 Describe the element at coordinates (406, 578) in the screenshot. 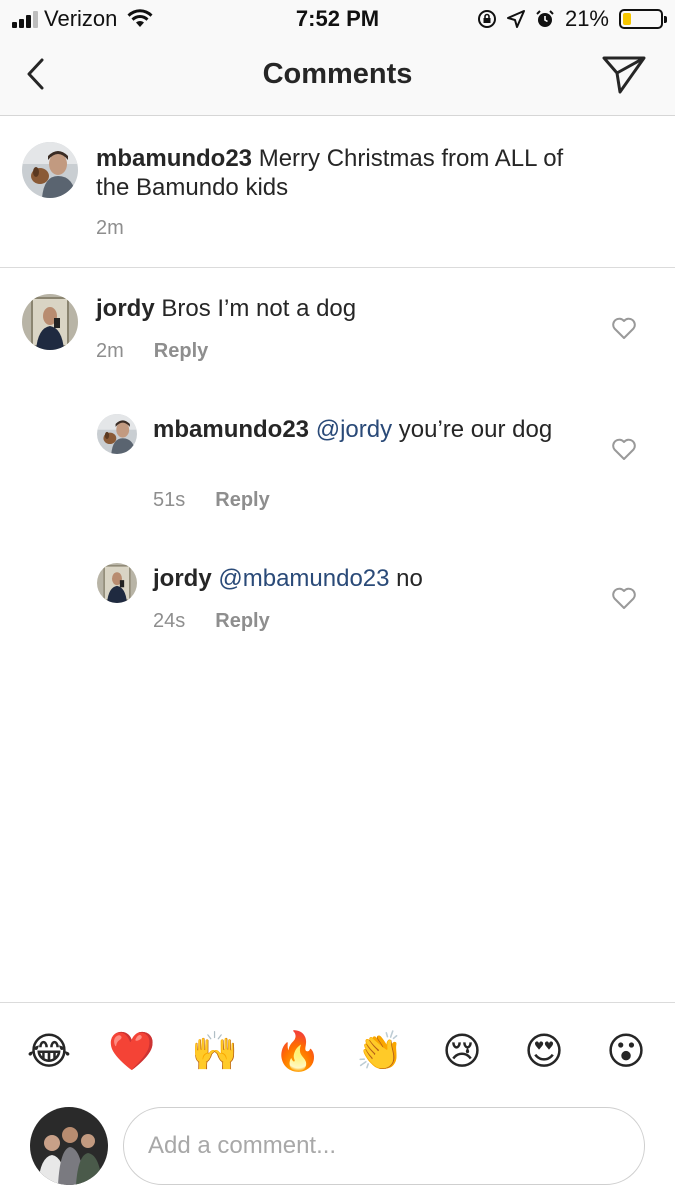

I see `comment-body: no` at that location.